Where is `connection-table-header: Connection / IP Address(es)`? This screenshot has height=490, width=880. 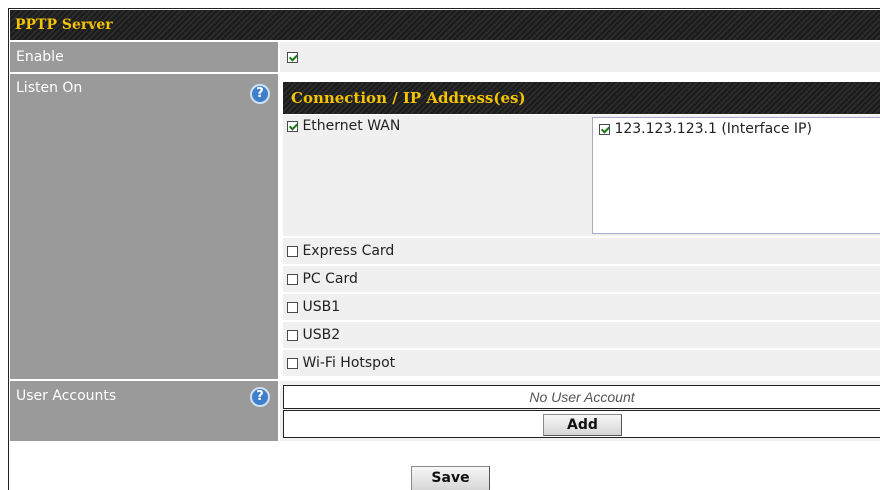
connection-table-header: Connection / IP Address(es) is located at coordinates (581, 98).